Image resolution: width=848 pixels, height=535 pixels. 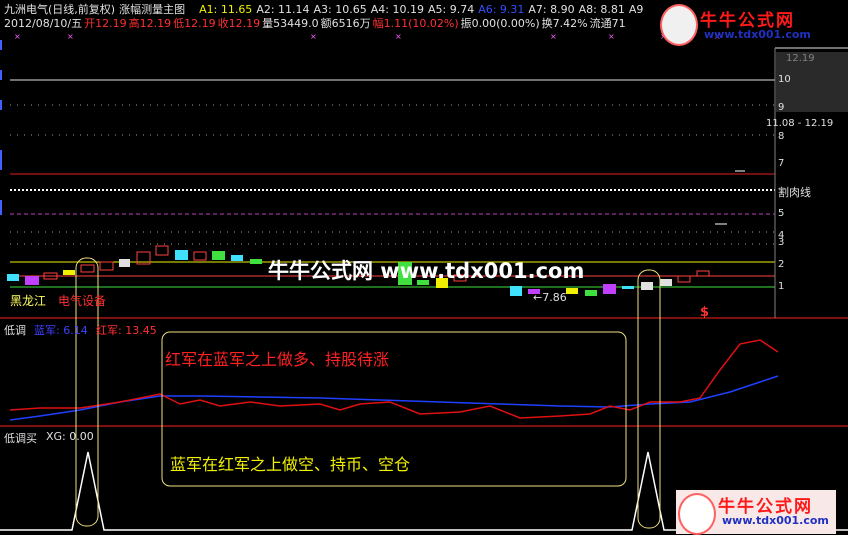 I want to click on volume: 量53449.0, so click(x=290, y=23).